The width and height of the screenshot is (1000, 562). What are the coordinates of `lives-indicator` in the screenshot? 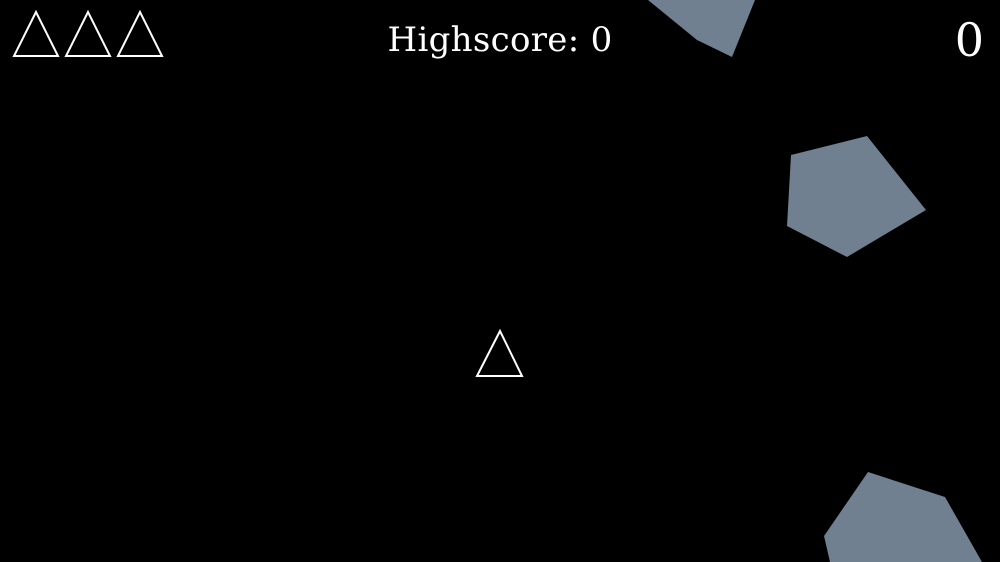 It's located at (88, 33).